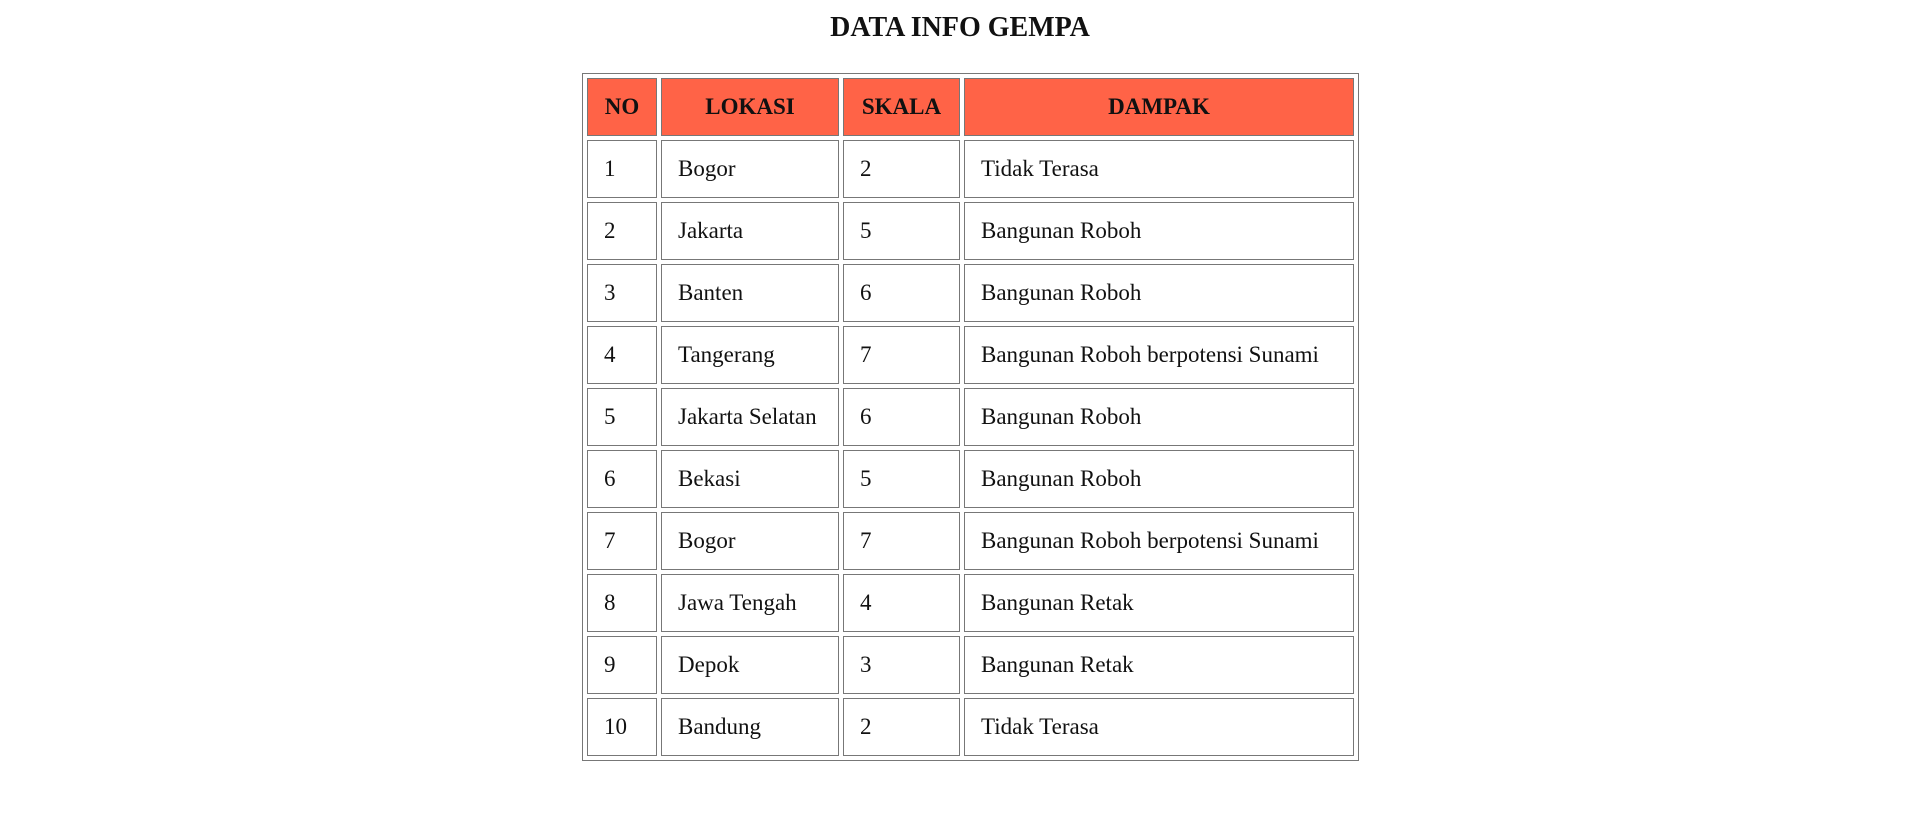 Image resolution: width=1920 pixels, height=826 pixels. What do you see at coordinates (622, 293) in the screenshot?
I see `cell-no: 3` at bounding box center [622, 293].